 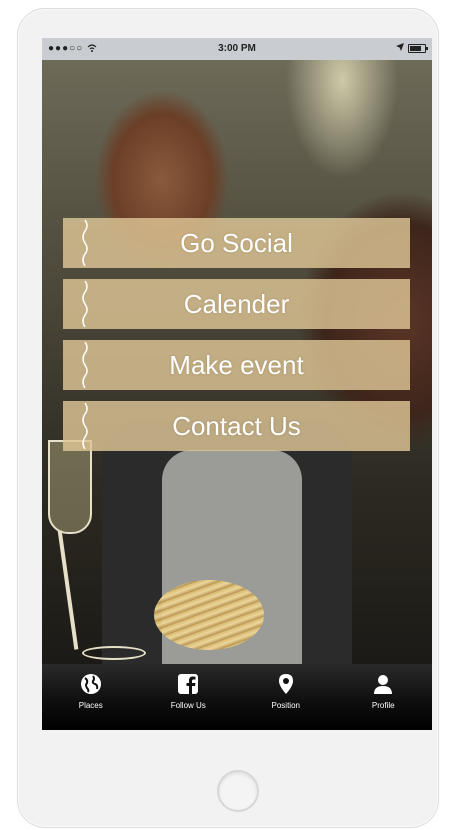 I want to click on photo-glass-stem, so click(x=68, y=590).